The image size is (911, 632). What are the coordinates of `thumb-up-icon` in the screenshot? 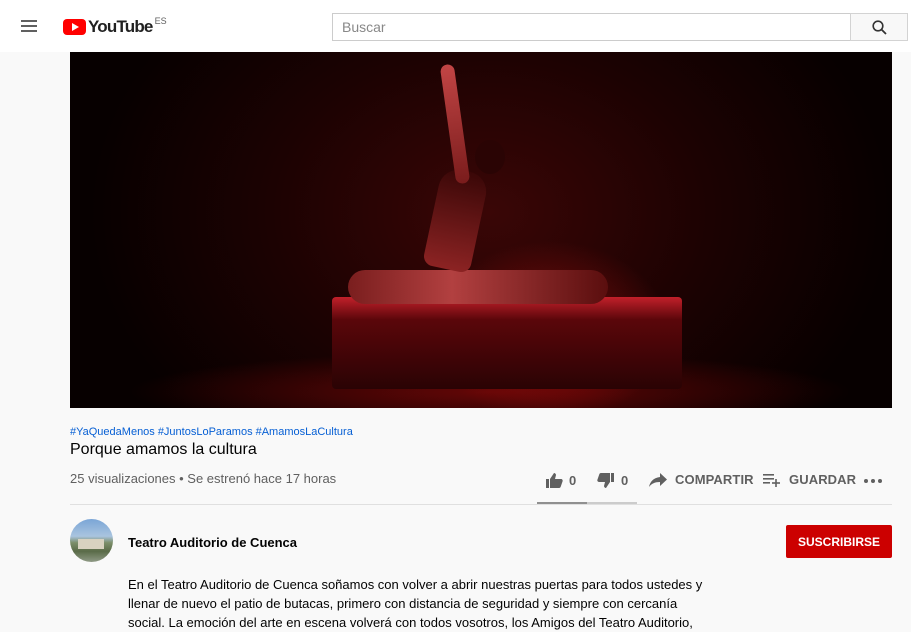 It's located at (554, 480).